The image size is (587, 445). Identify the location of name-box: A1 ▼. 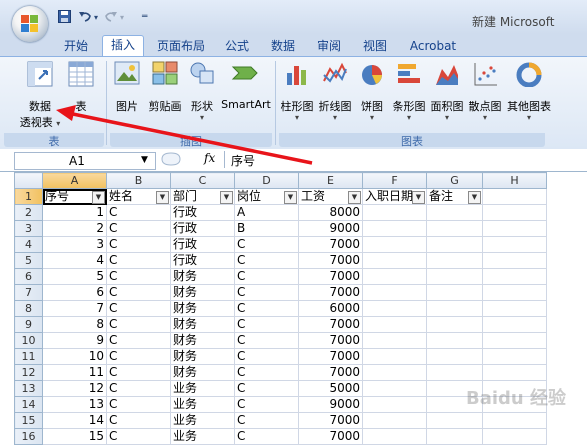
(85, 161).